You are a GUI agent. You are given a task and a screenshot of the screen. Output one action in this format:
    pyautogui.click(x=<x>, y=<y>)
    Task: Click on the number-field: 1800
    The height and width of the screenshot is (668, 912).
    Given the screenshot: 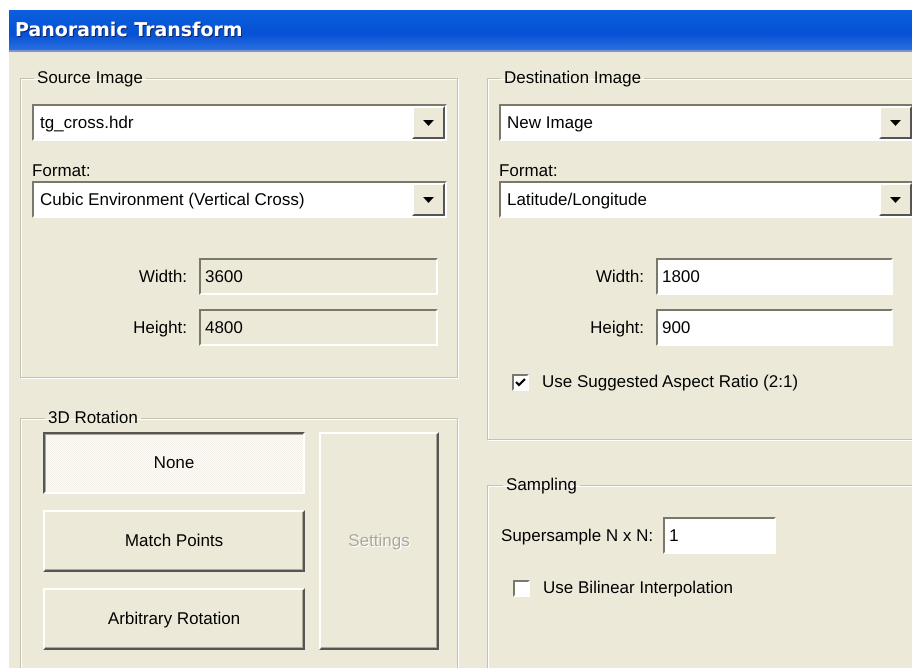 What is the action you would take?
    pyautogui.click(x=774, y=276)
    